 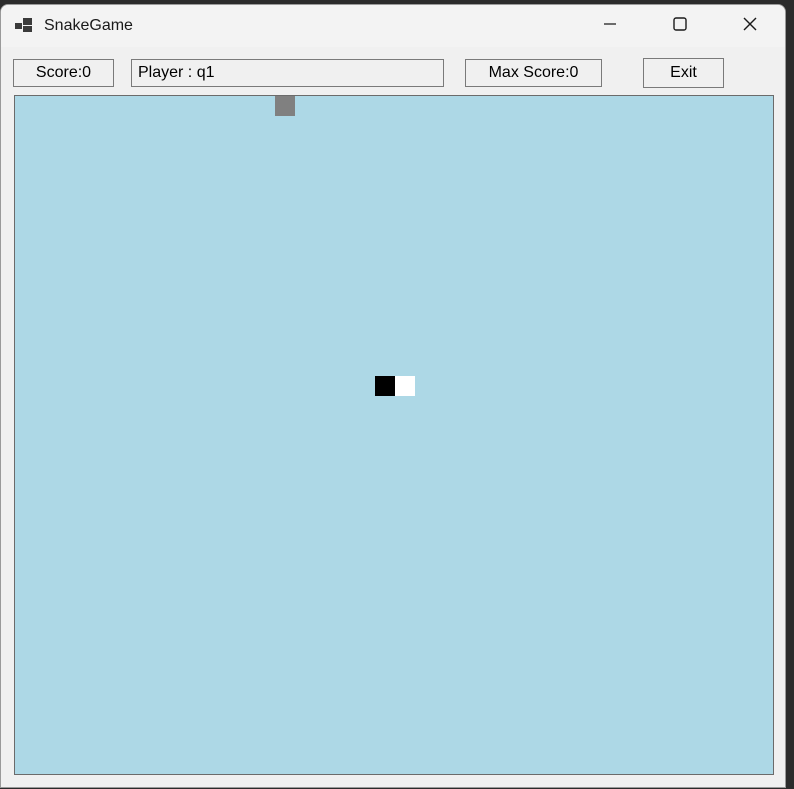 I want to click on minimize-icon, so click(x=610, y=26).